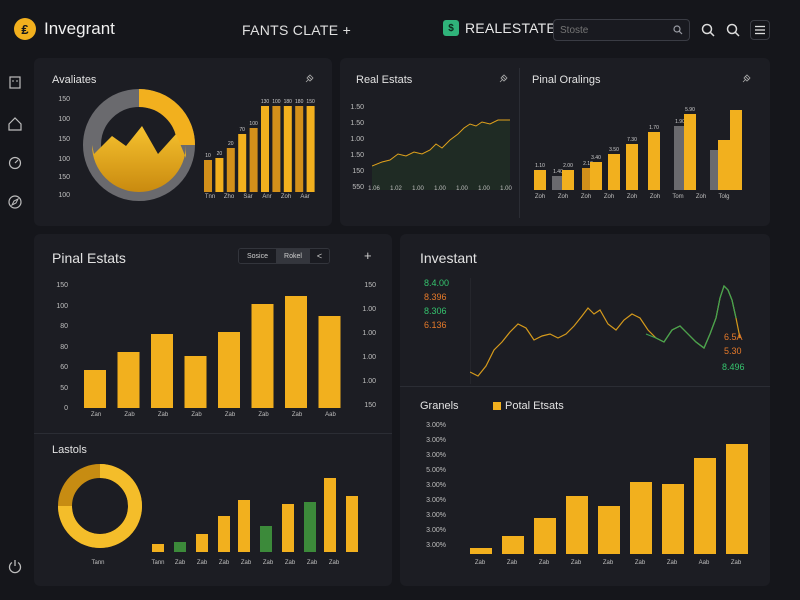 This screenshot has height=600, width=800. What do you see at coordinates (596, 158) in the screenshot?
I see `bar-label: 3.40` at bounding box center [596, 158].